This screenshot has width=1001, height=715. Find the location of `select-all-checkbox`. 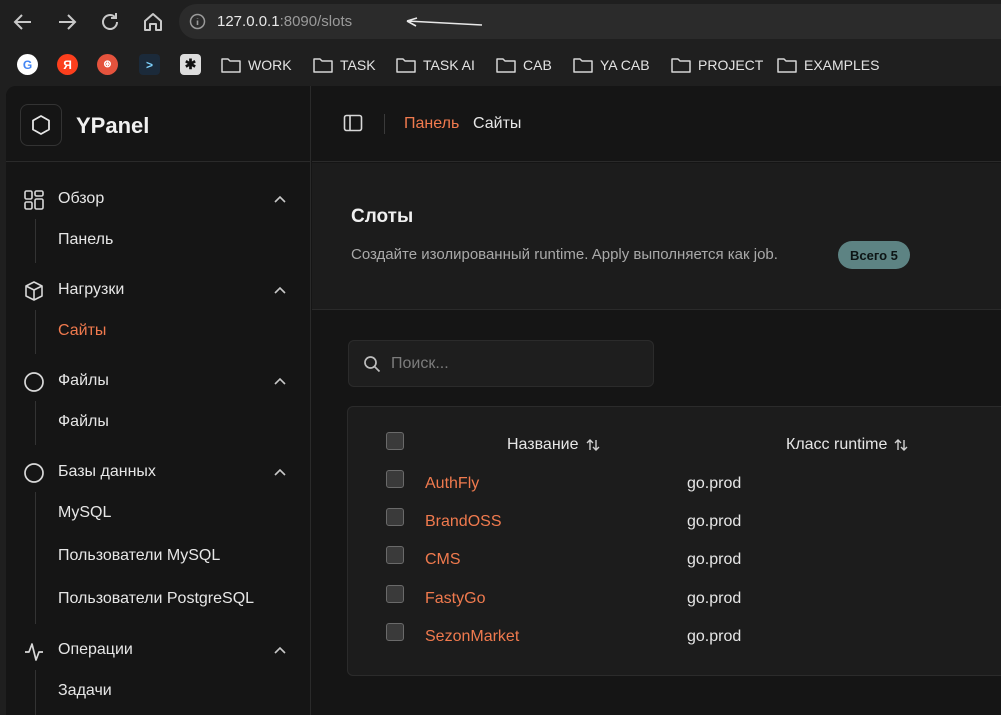

select-all-checkbox is located at coordinates (395, 441).